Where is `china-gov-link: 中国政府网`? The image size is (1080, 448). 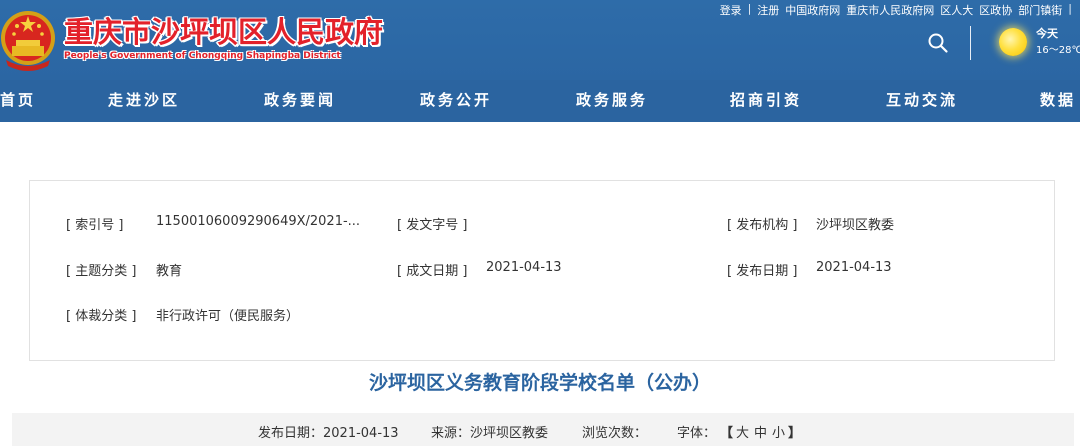
china-gov-link: 中国政府网 is located at coordinates (812, 10).